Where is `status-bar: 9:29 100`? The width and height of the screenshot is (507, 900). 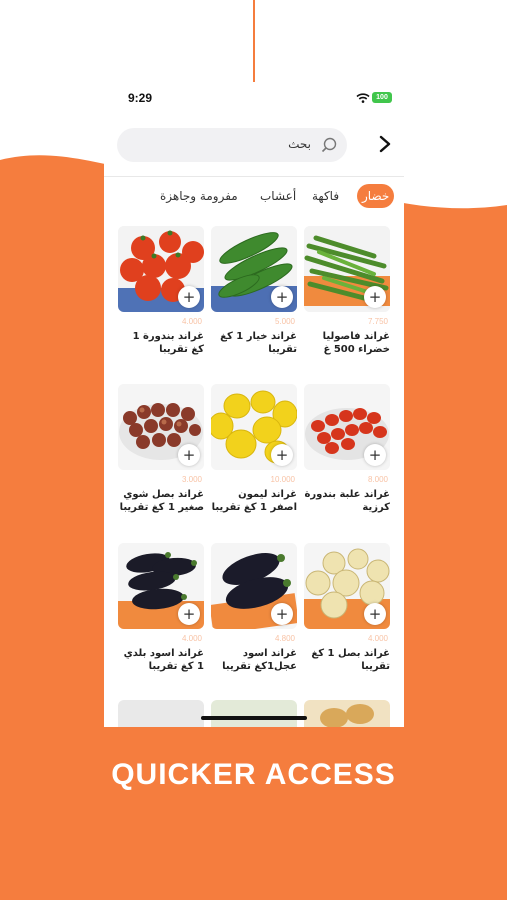 status-bar: 9:29 100 is located at coordinates (254, 98).